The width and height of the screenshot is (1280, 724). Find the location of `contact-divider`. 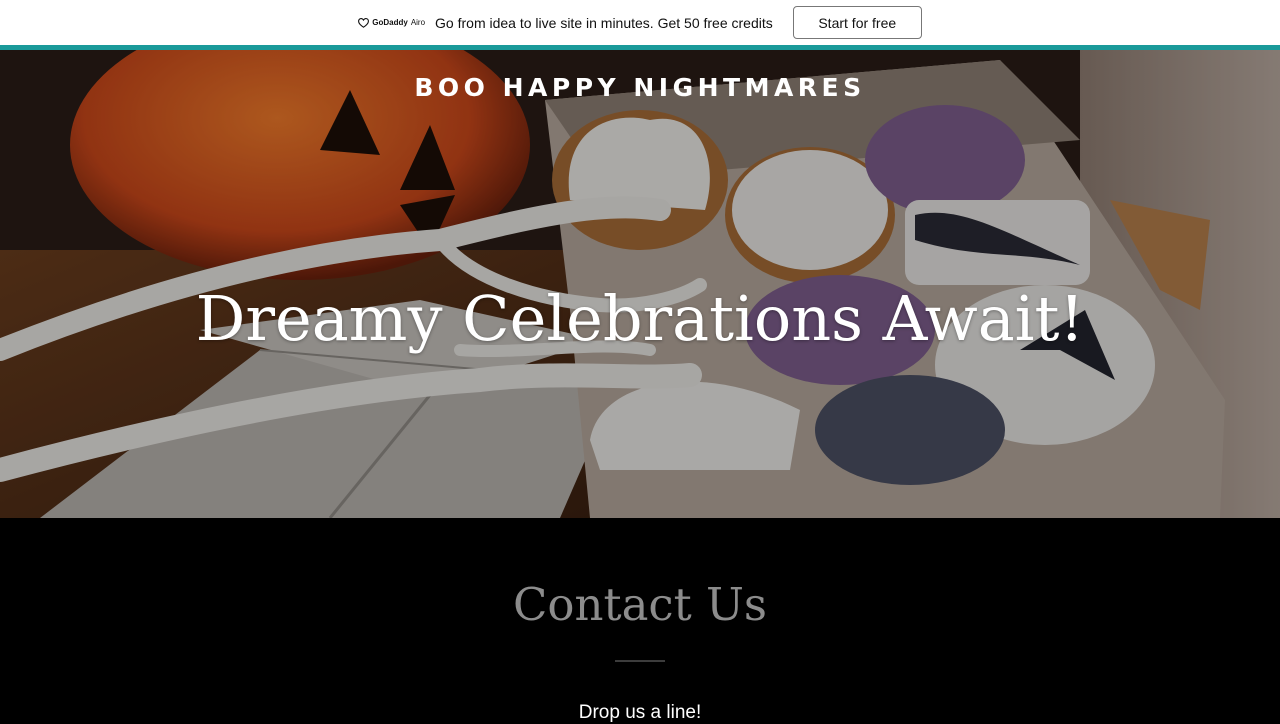

contact-divider is located at coordinates (640, 661).